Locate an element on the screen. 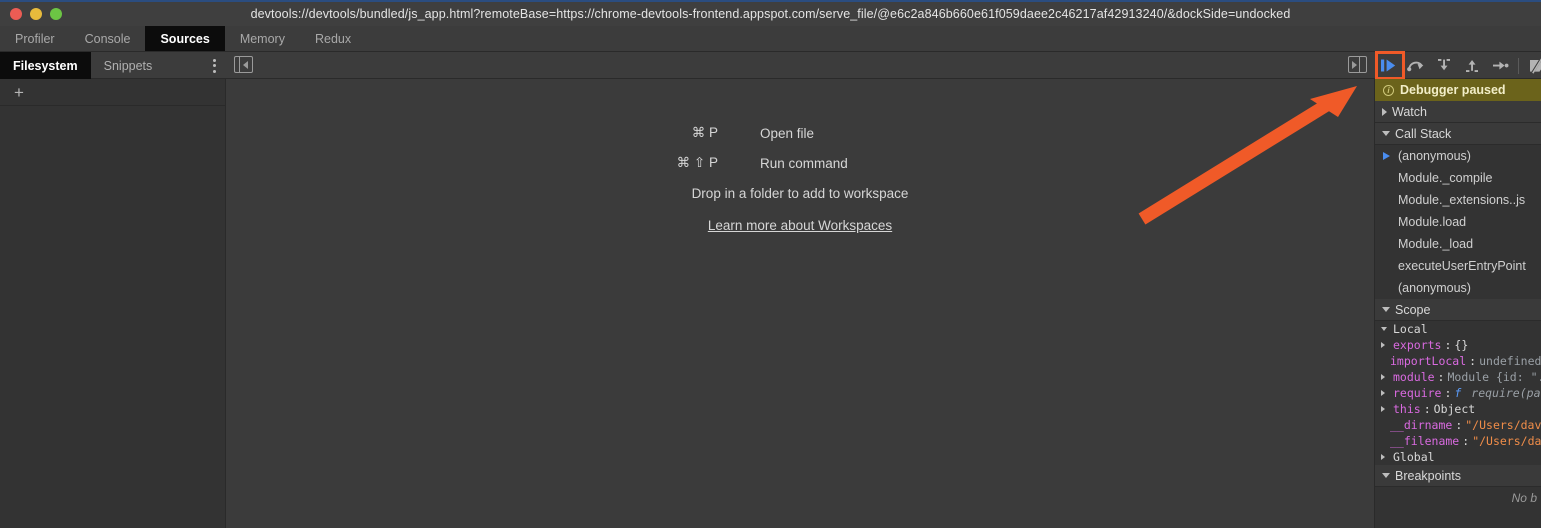 This screenshot has width=1541, height=528. step-into-button is located at coordinates (1444, 65).